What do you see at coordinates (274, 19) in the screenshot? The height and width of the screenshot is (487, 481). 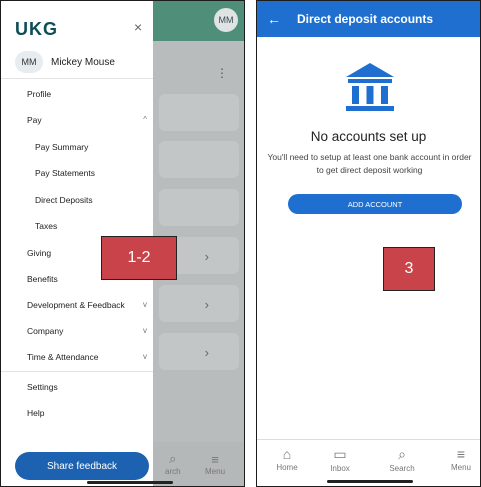 I see `back-arrow-icon: ←` at bounding box center [274, 19].